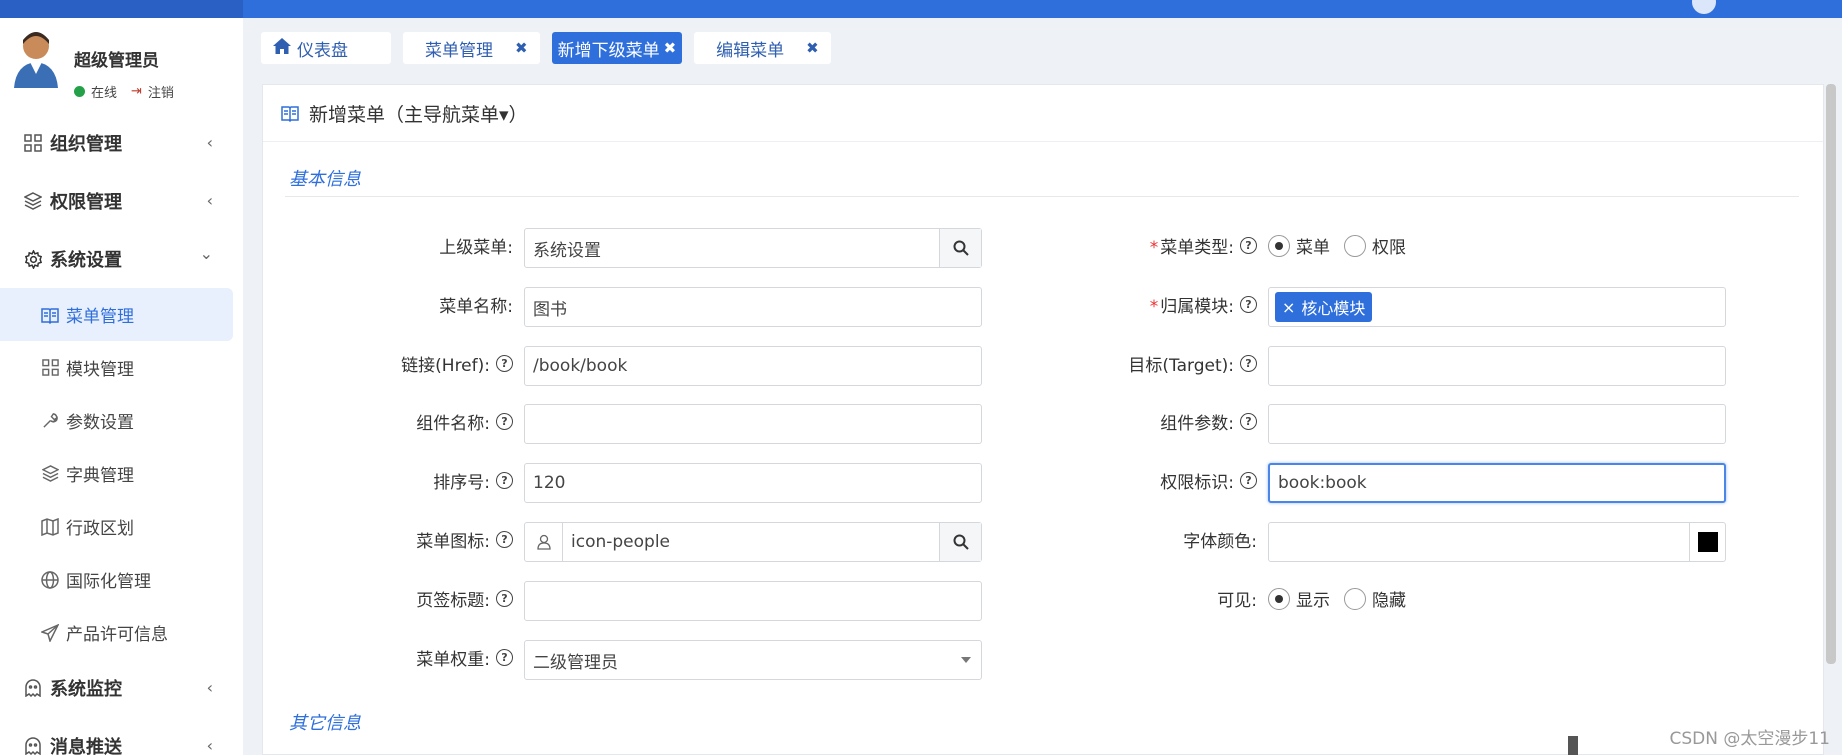 This screenshot has width=1842, height=755. What do you see at coordinates (100, 476) in the screenshot?
I see `sidebar-item-label: 字典管理` at bounding box center [100, 476].